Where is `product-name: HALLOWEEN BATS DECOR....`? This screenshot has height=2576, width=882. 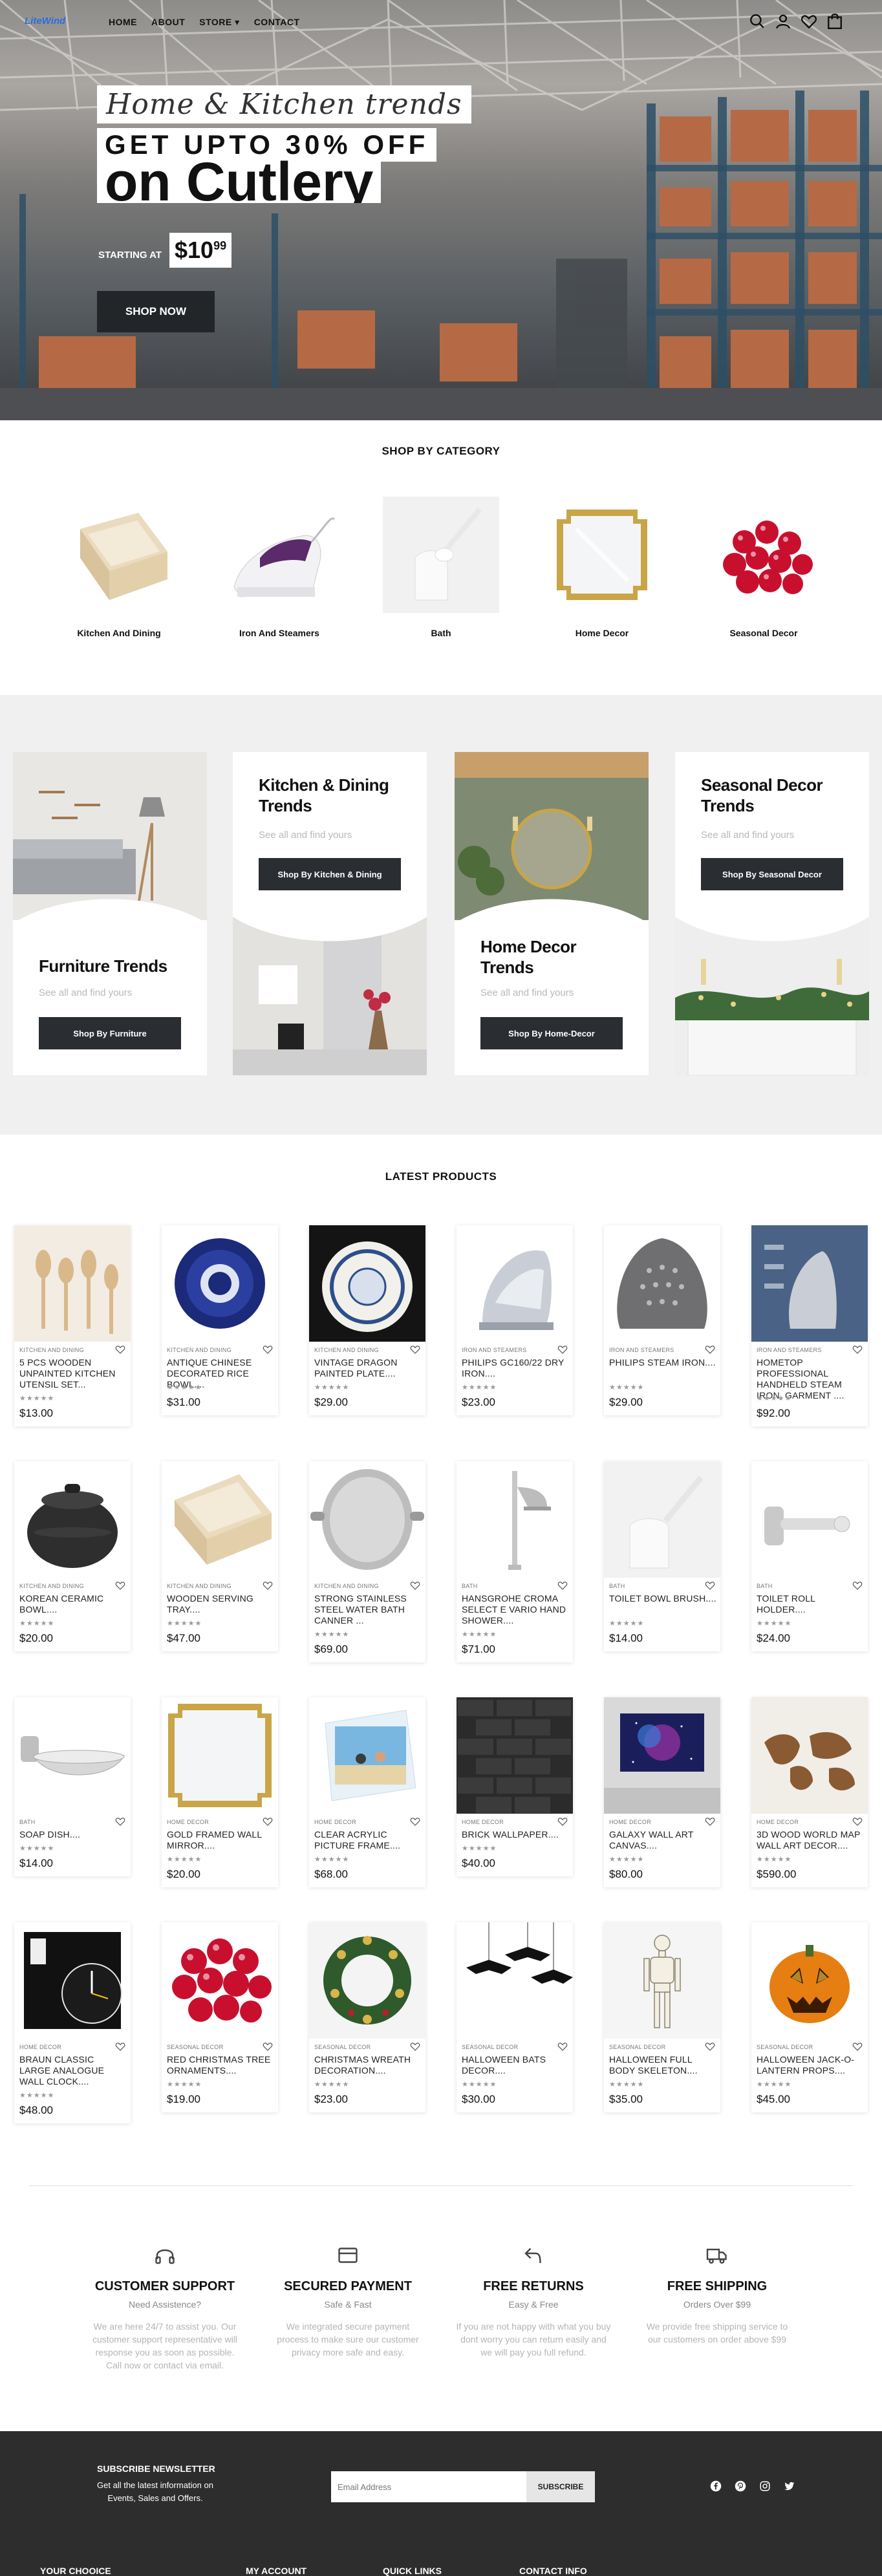 product-name: HALLOWEEN BATS DECOR.... is located at coordinates (515, 2065).